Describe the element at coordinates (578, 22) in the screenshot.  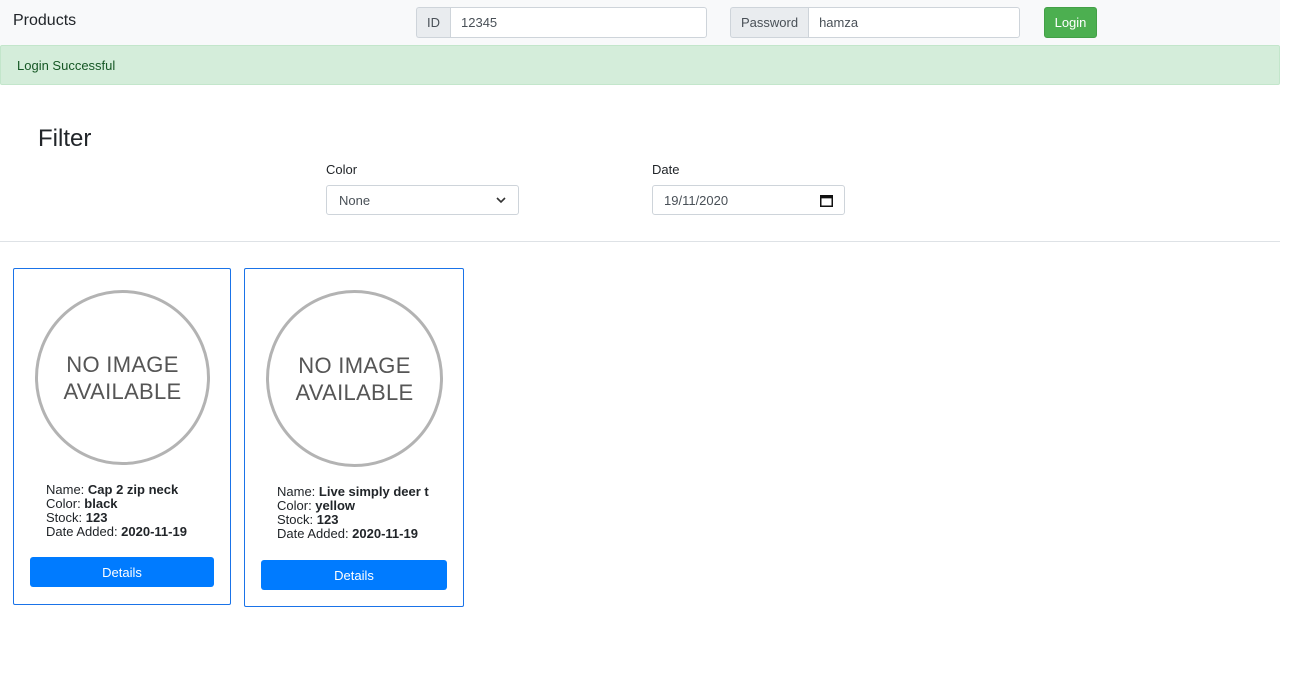
I see `id-input` at that location.